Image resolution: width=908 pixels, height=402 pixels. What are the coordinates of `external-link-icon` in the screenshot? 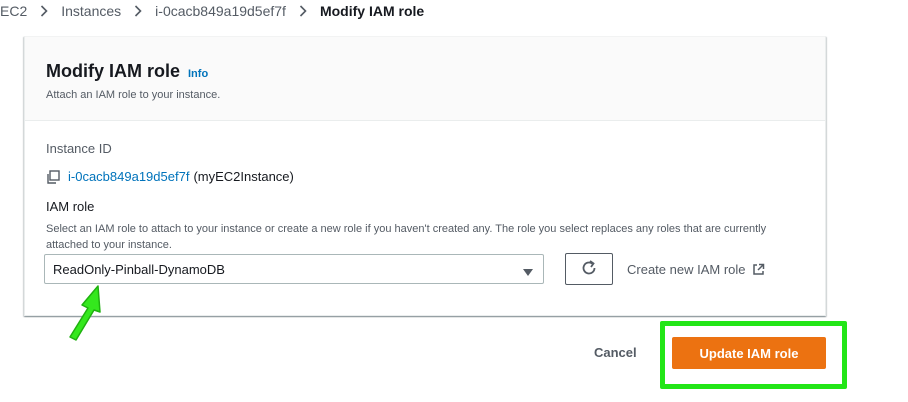 It's located at (758, 269).